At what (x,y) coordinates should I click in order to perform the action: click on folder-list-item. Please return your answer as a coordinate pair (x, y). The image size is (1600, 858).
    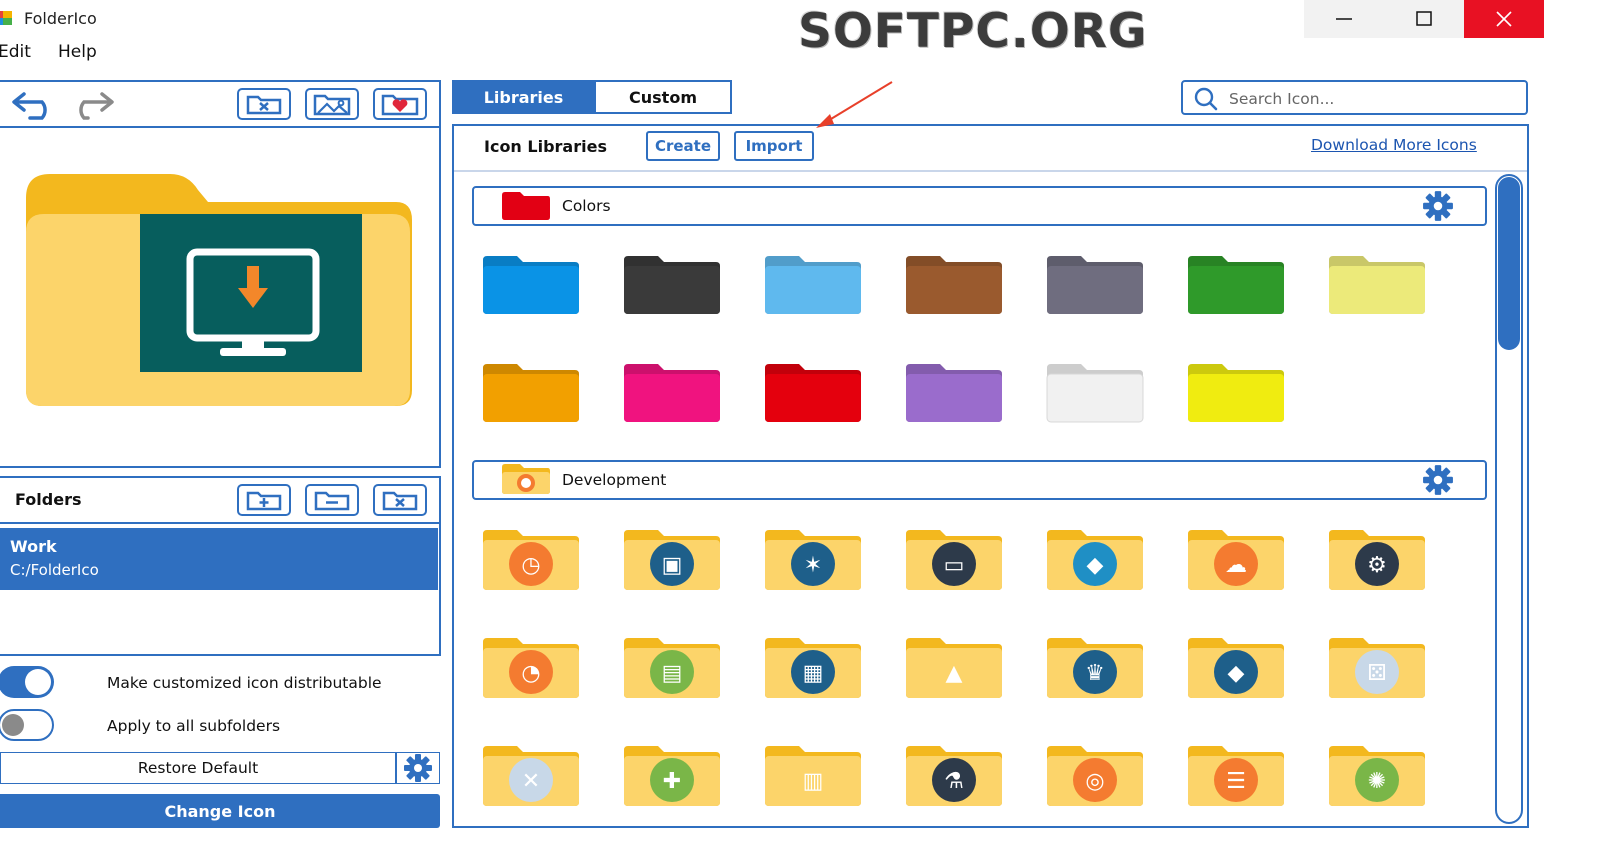
    Looking at the image, I should click on (219, 559).